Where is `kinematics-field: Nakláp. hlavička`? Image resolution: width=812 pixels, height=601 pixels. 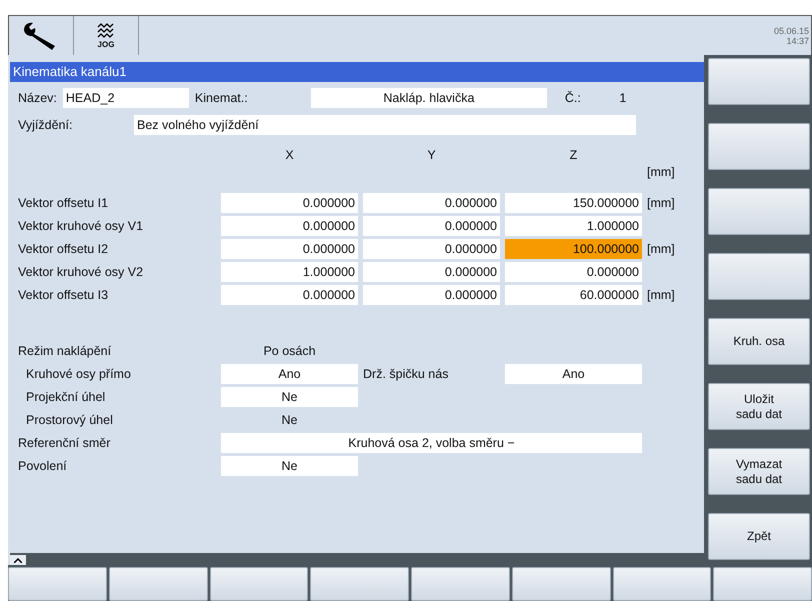 kinematics-field: Nakláp. hlavička is located at coordinates (428, 98).